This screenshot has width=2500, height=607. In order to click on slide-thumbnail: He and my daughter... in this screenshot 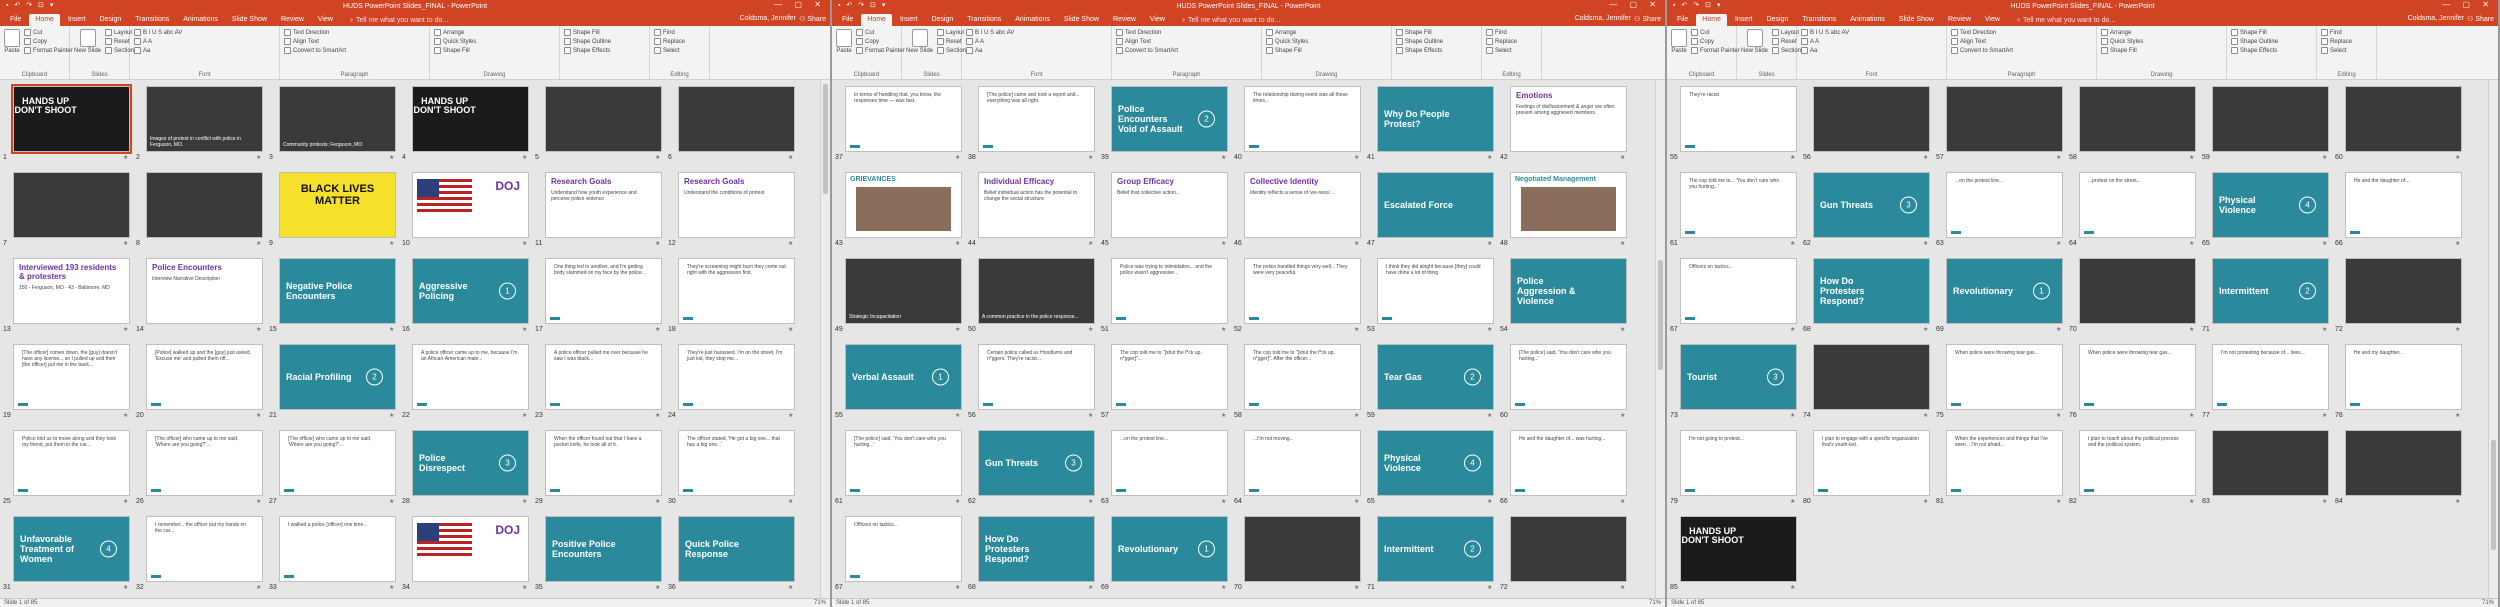, I will do `click(2403, 377)`.